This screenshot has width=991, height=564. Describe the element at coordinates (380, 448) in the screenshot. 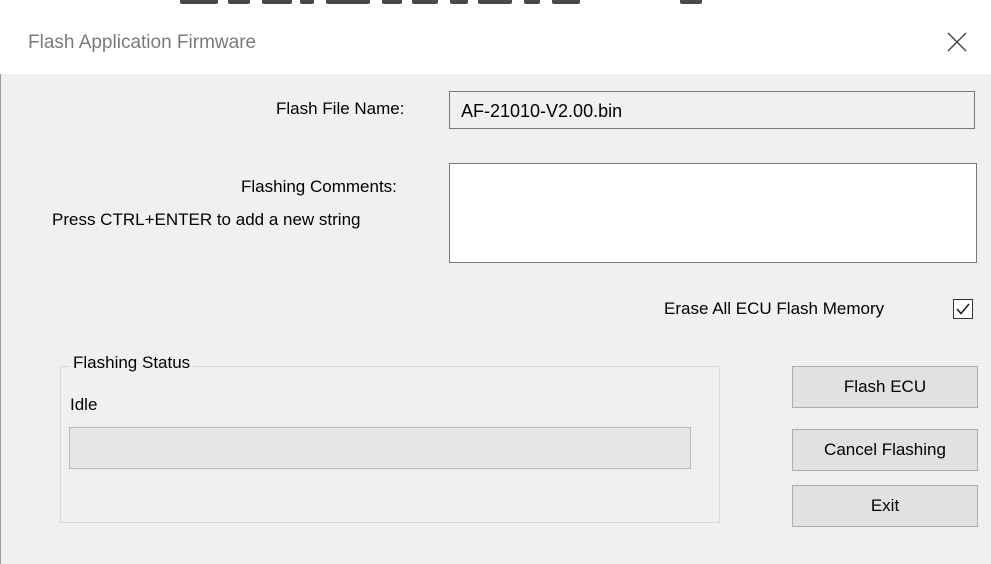

I see `flash-progress-bar` at that location.